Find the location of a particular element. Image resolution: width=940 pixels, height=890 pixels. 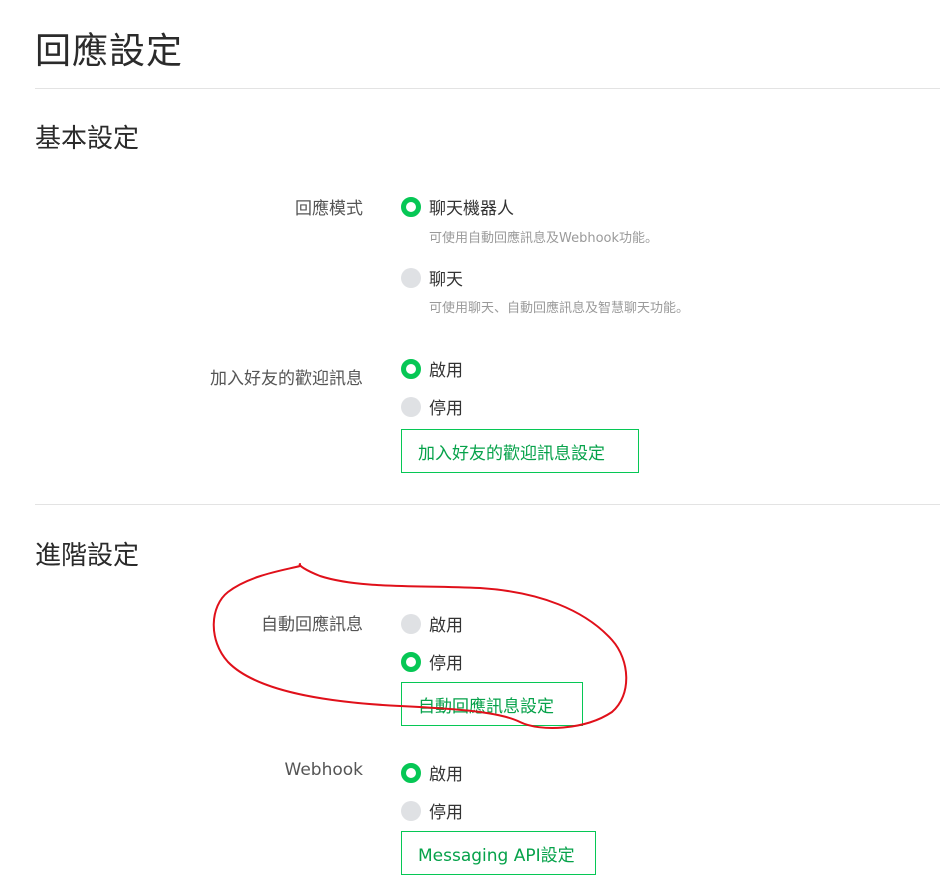

response-mode-label: 回應模式 is located at coordinates (329, 209).